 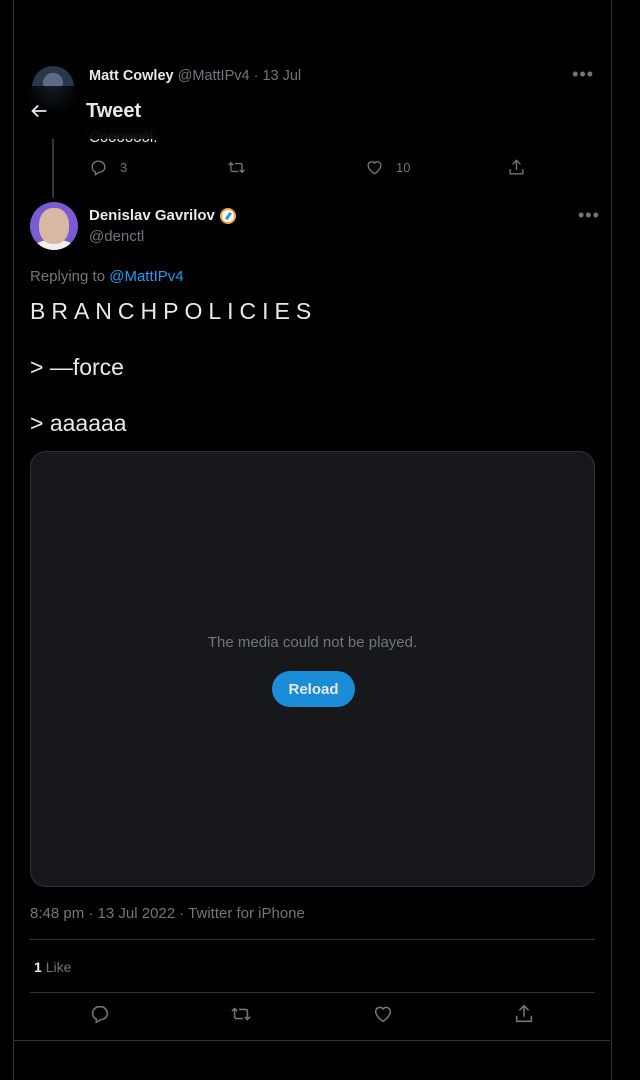 I want to click on parent-reply-button: 3, so click(x=108, y=167).